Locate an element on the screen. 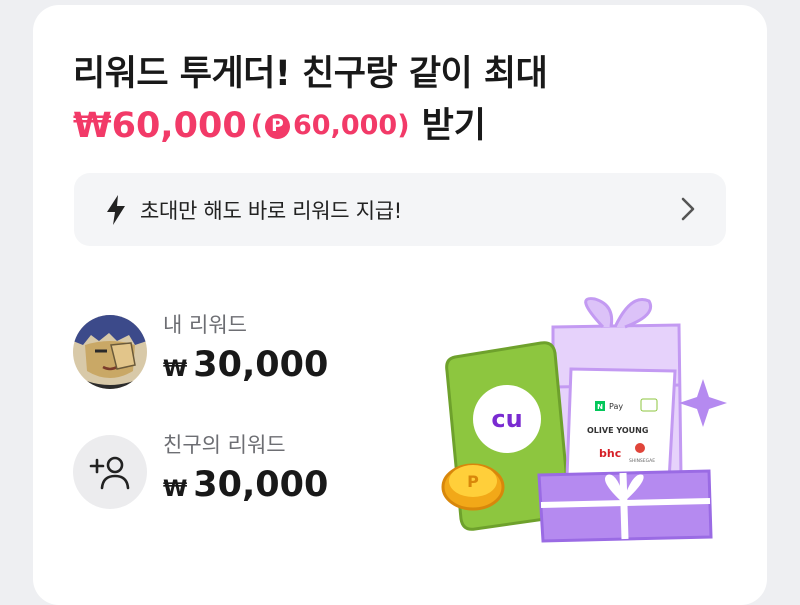 The image size is (800, 605). coin-symbol: P is located at coordinates (473, 481).